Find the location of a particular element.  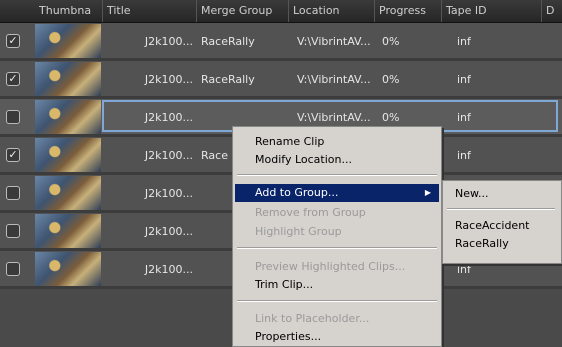

submenu-item-racerally: RaceRally is located at coordinates (482, 244).